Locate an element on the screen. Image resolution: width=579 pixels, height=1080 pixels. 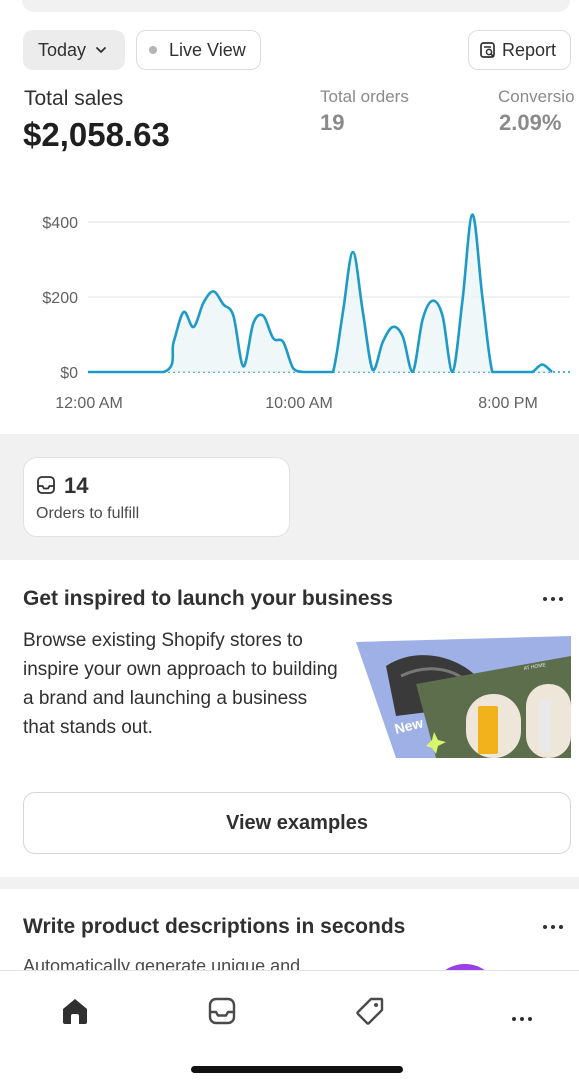
ai-card-body-text: Automatically generate unique and is located at coordinates (162, 963).